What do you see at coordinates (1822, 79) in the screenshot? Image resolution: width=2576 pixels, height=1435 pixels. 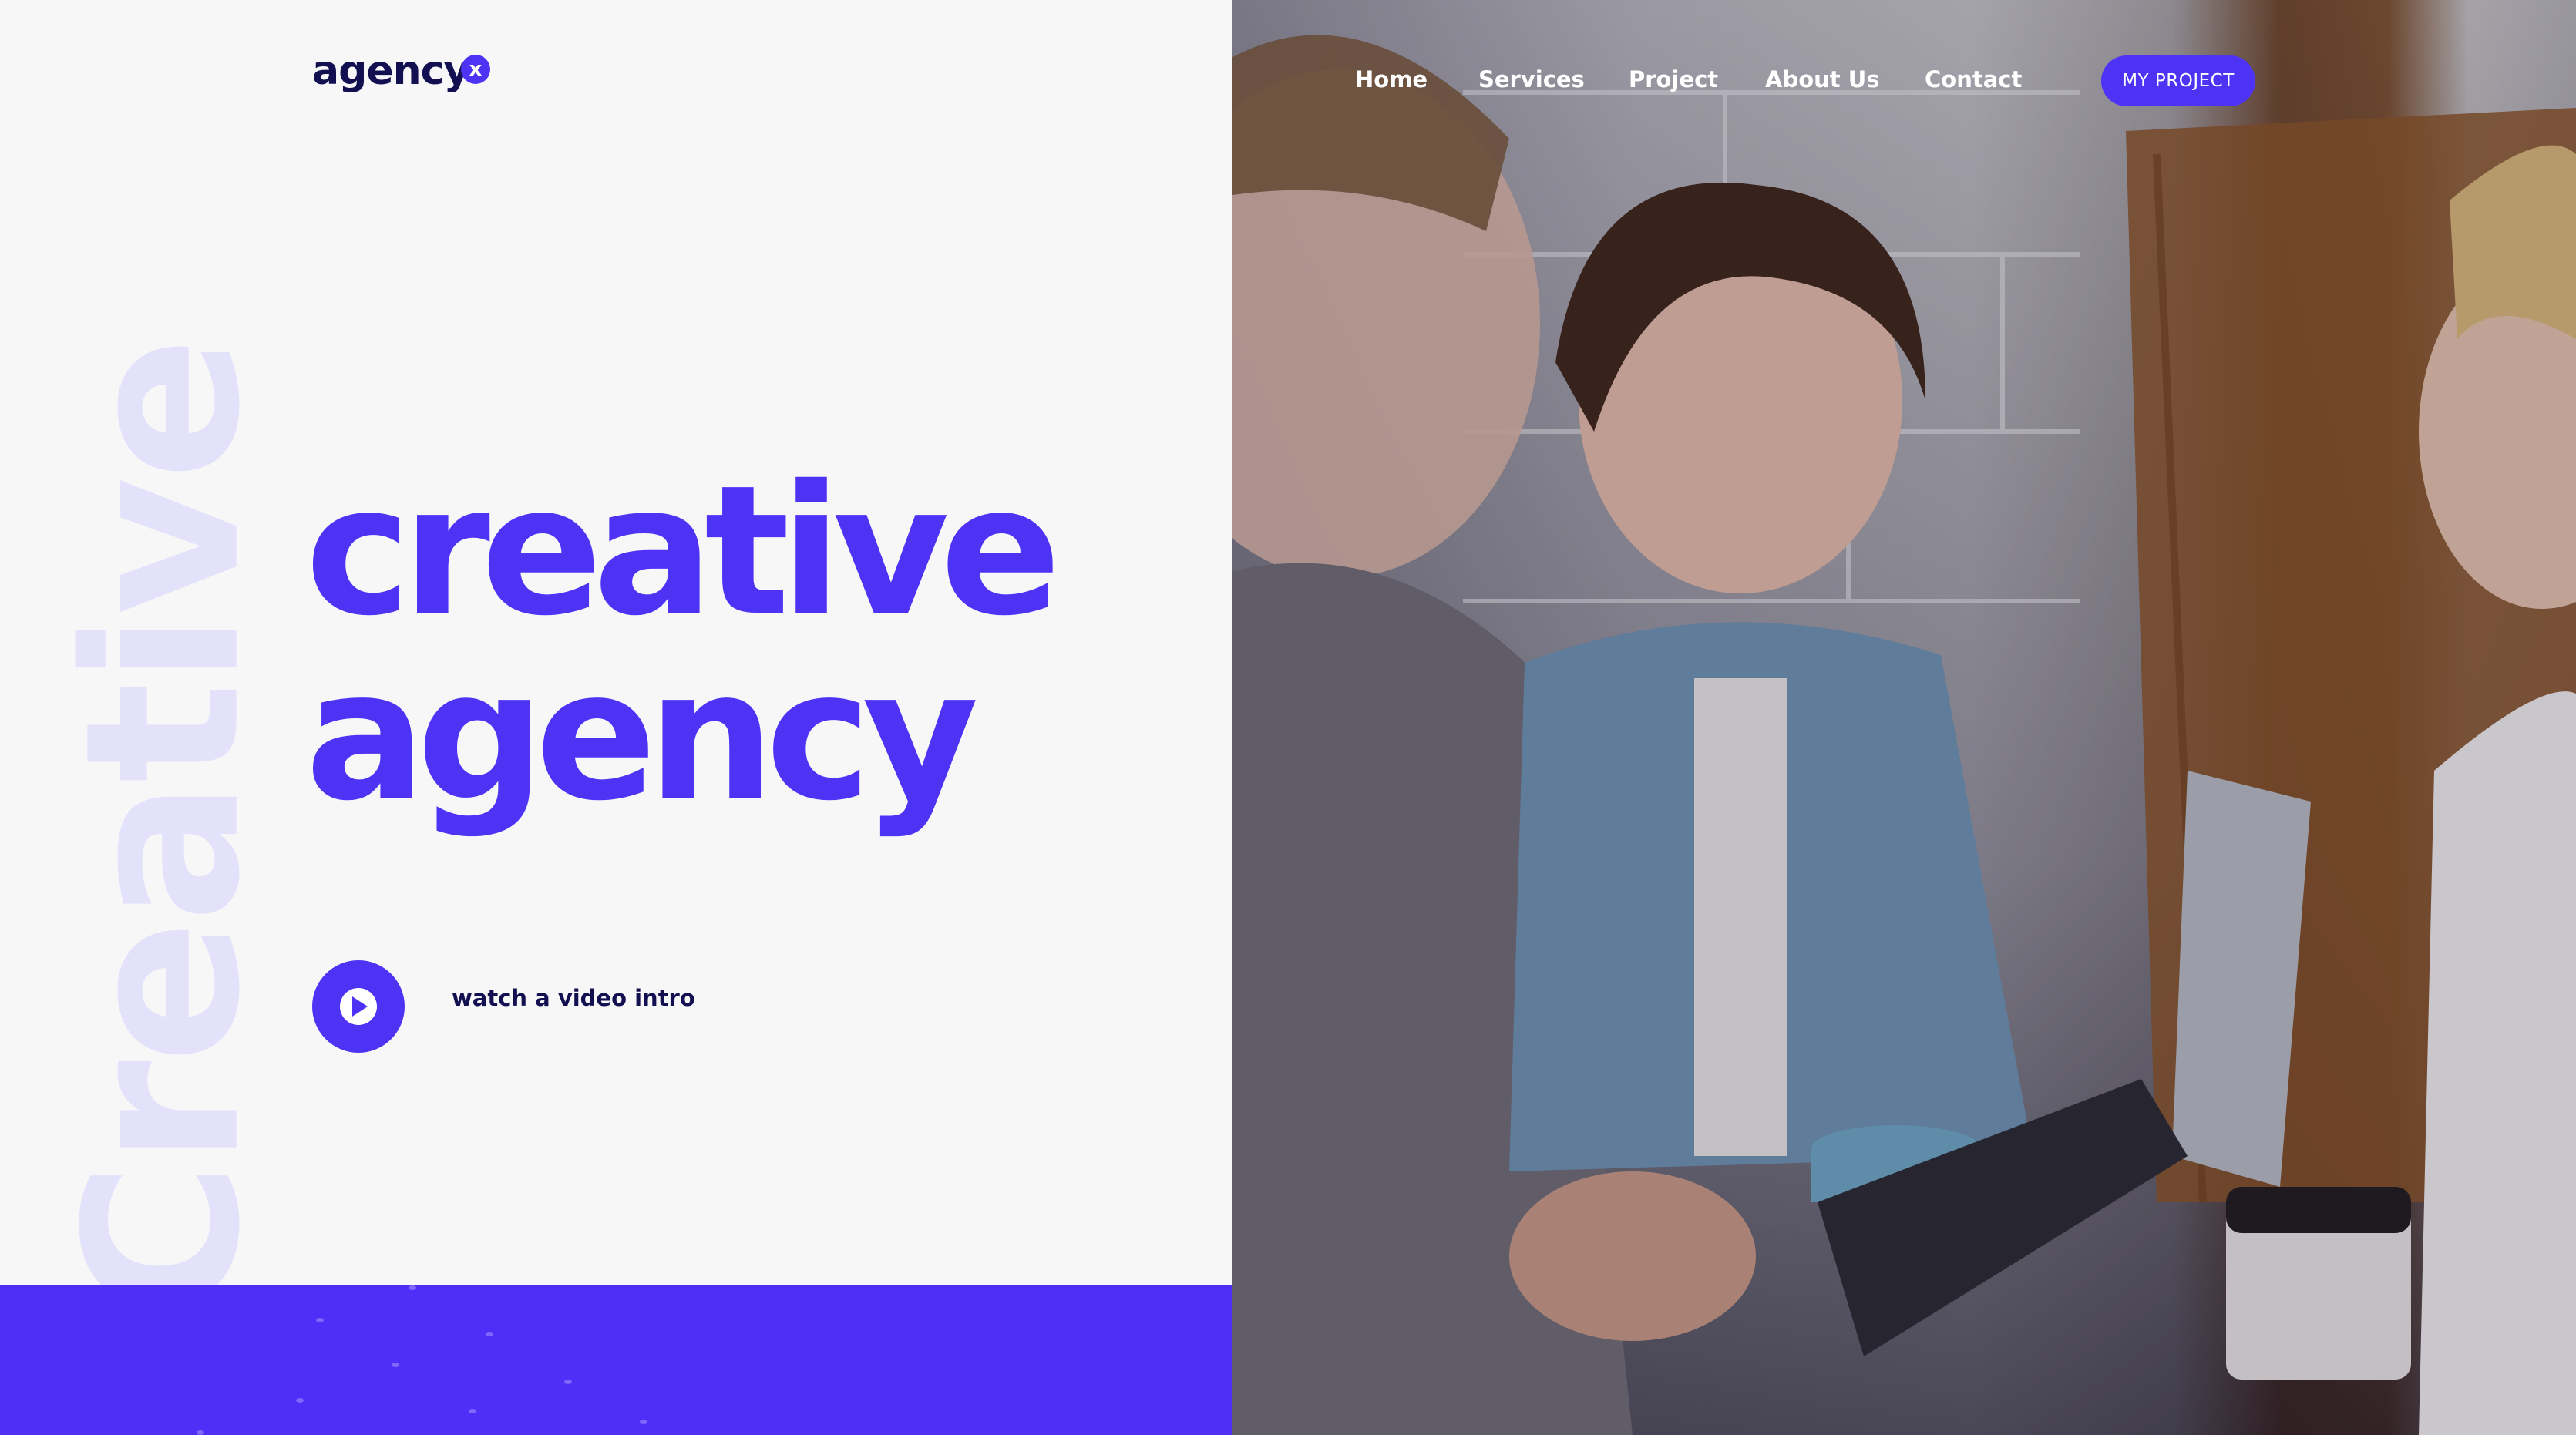 I see `nav-about-us: About Us` at bounding box center [1822, 79].